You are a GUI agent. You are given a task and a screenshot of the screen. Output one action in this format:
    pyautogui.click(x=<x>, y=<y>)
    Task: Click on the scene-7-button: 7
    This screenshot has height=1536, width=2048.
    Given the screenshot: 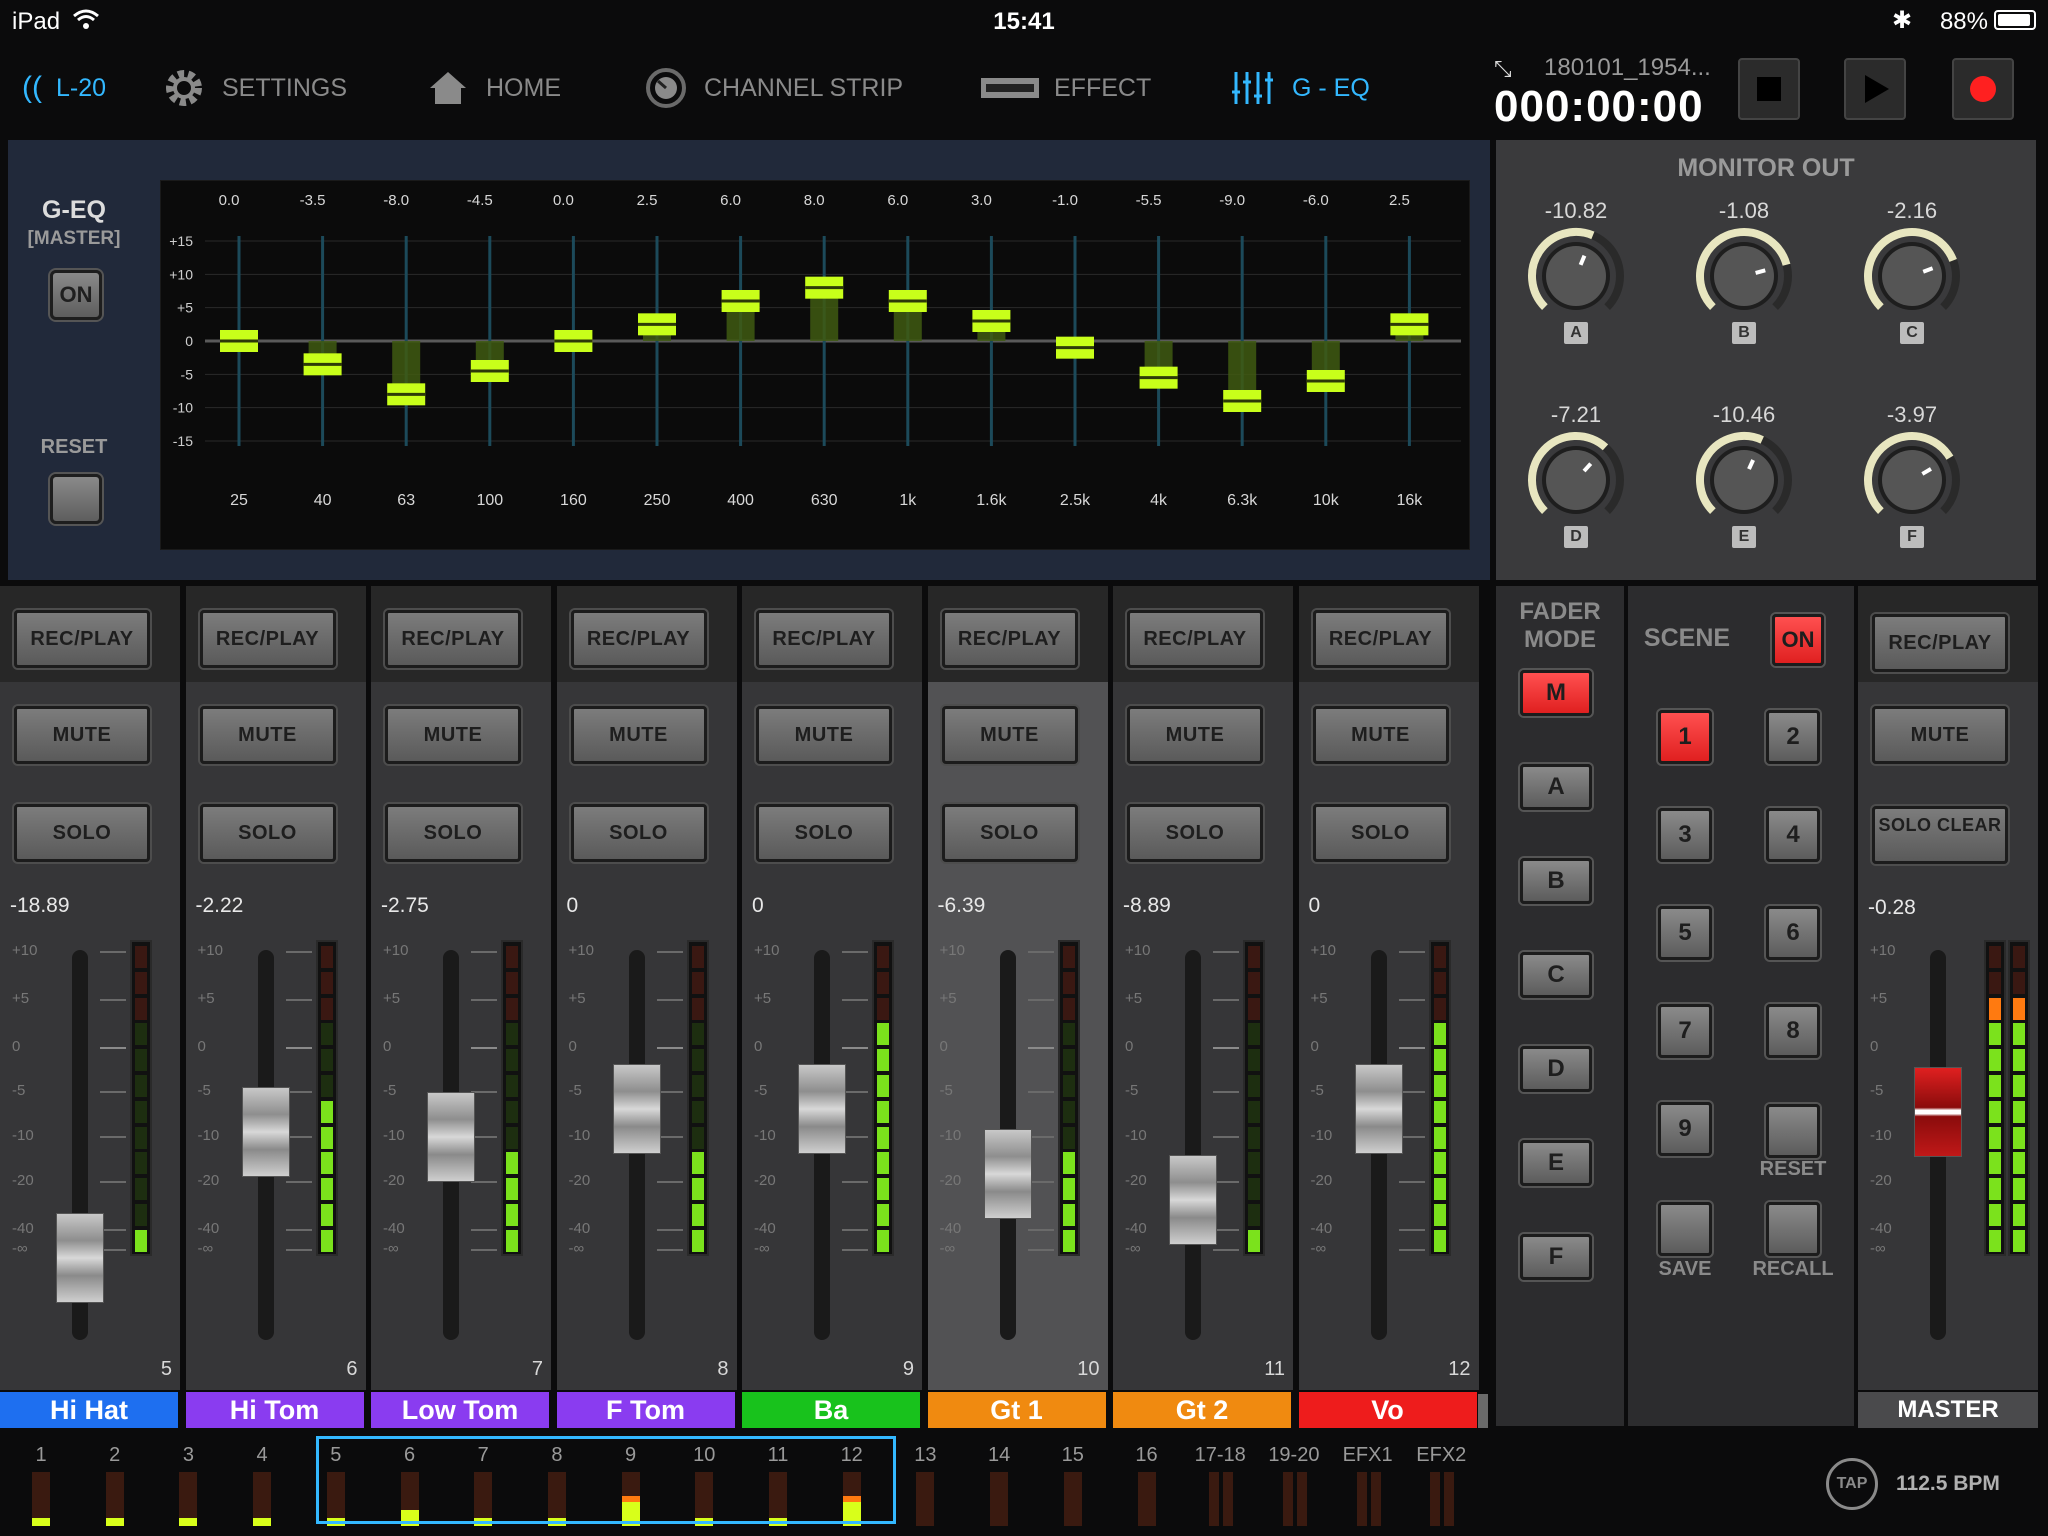 What is the action you would take?
    pyautogui.click(x=1685, y=1031)
    